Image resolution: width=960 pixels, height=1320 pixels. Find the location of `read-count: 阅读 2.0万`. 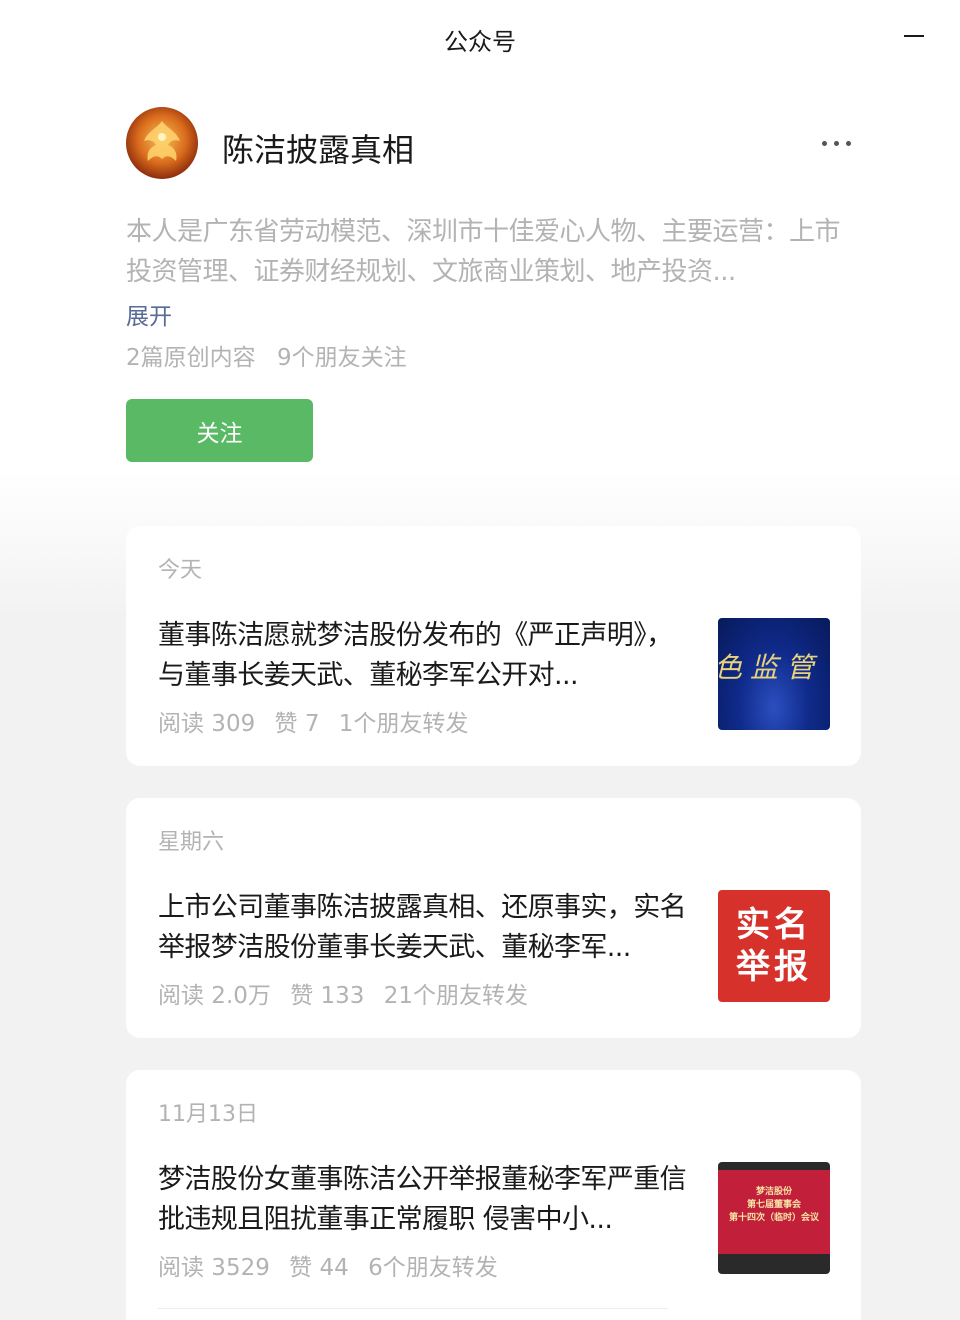

read-count: 阅读 2.0万 is located at coordinates (214, 996).